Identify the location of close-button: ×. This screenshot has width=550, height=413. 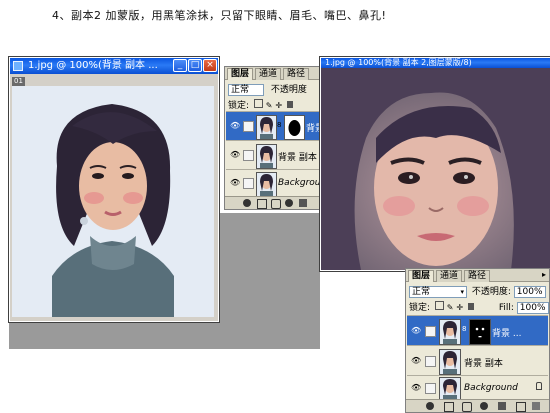
(210, 65).